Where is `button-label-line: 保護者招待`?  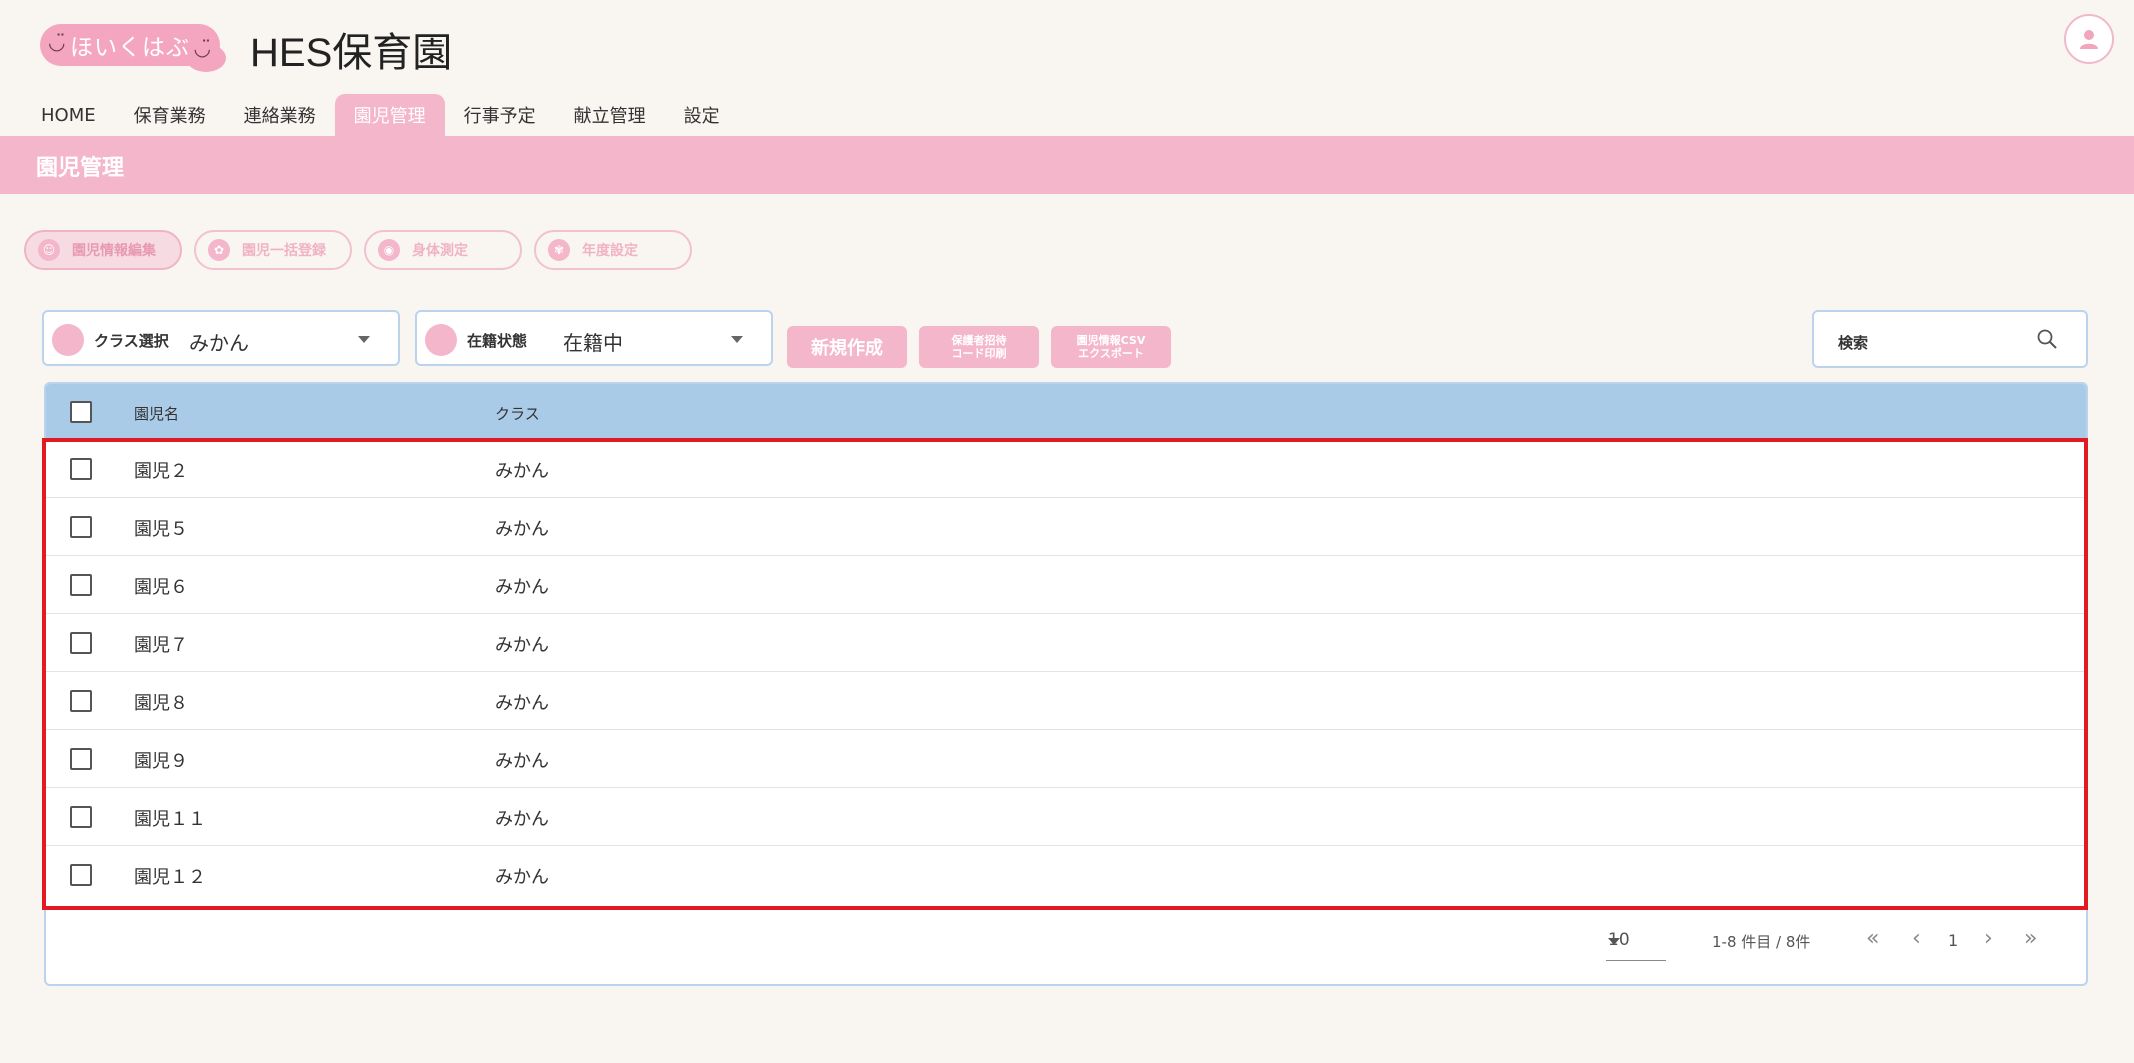 button-label-line: 保護者招待 is located at coordinates (979, 340).